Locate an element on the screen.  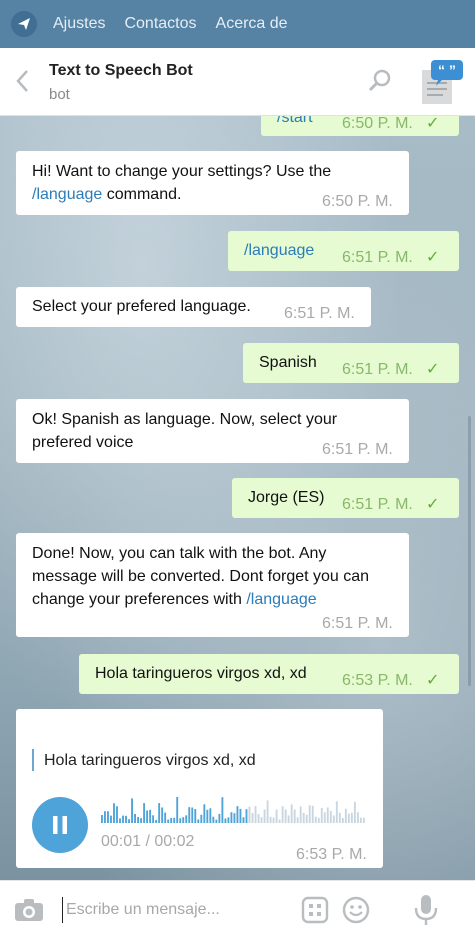
back-arrow-icon is located at coordinates (22, 83).